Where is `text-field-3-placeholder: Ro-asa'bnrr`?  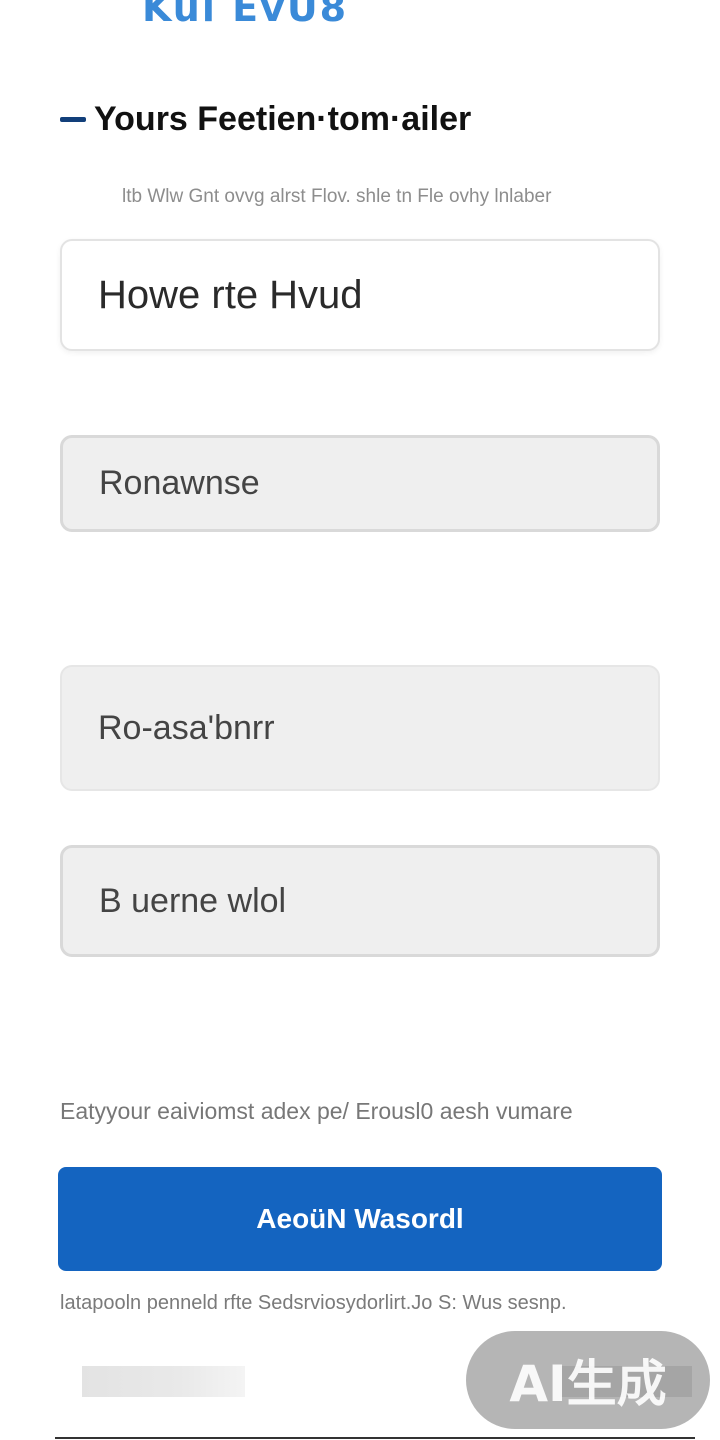
text-field-3-placeholder: Ro-asa'bnrr is located at coordinates (186, 727).